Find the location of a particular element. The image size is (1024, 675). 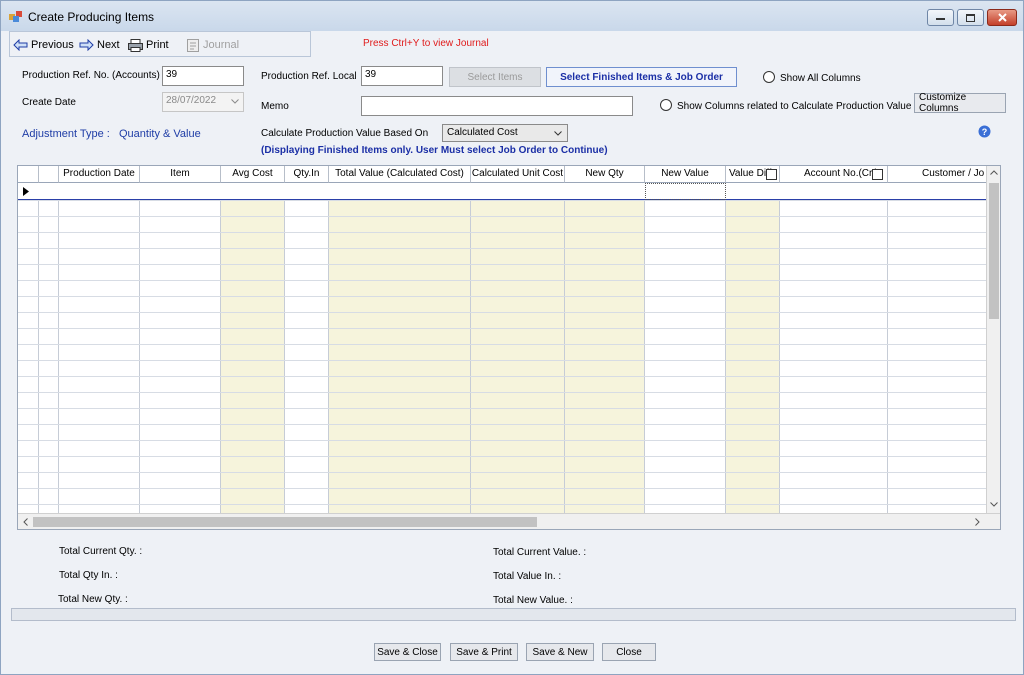

col-avg-cost: Avg Cost is located at coordinates (253, 174).